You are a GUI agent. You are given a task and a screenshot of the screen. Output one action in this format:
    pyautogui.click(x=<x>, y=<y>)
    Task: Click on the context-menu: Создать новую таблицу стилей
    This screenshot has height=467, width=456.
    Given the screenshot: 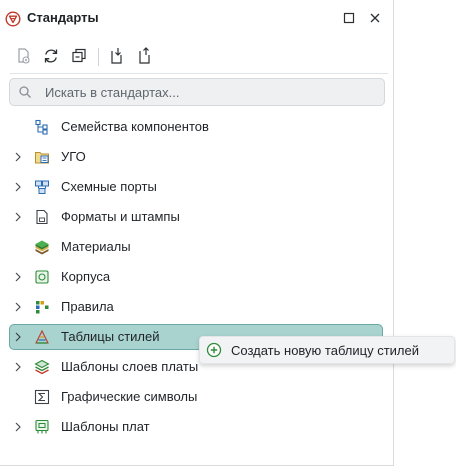 What is the action you would take?
    pyautogui.click(x=327, y=350)
    